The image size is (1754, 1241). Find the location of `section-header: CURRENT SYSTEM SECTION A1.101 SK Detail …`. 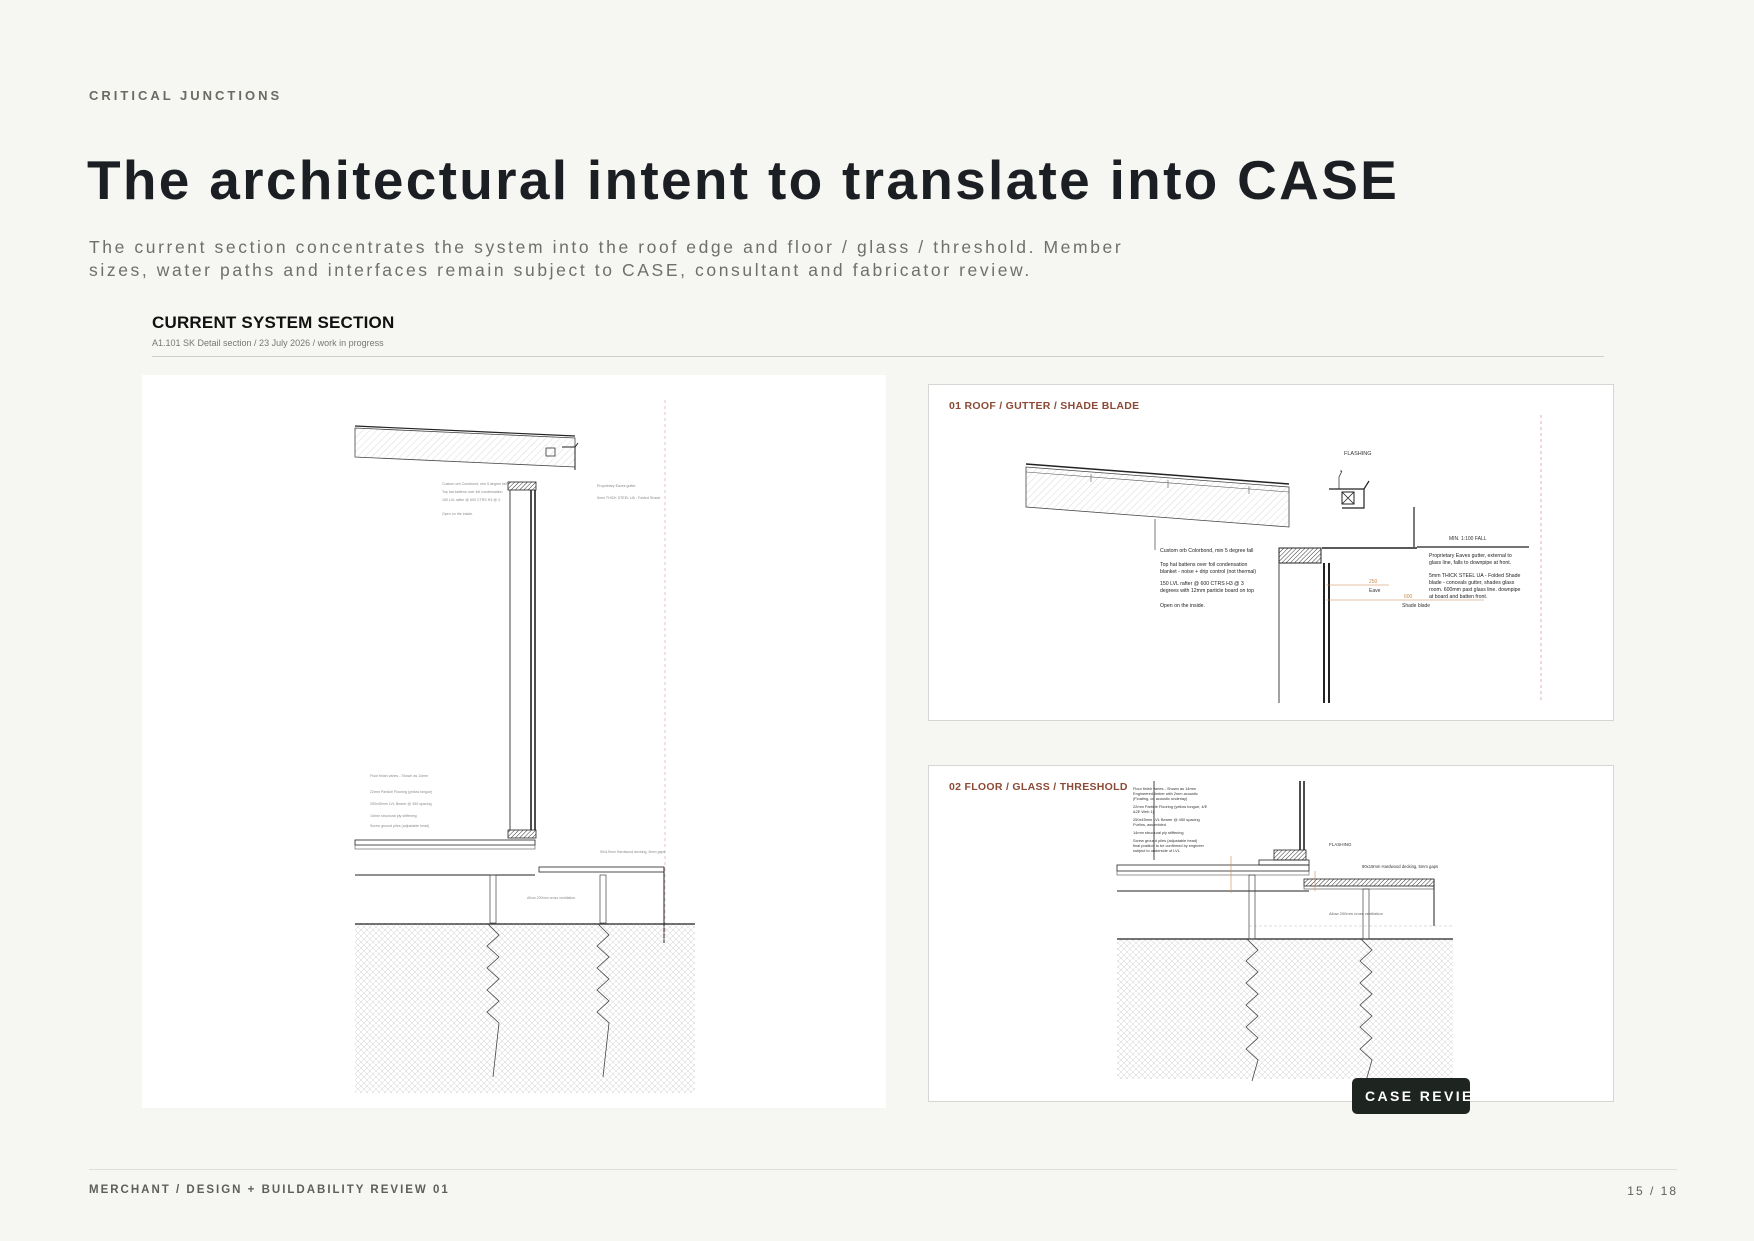

section-header: CURRENT SYSTEM SECTION A1.101 SK Detail … is located at coordinates (878, 335).